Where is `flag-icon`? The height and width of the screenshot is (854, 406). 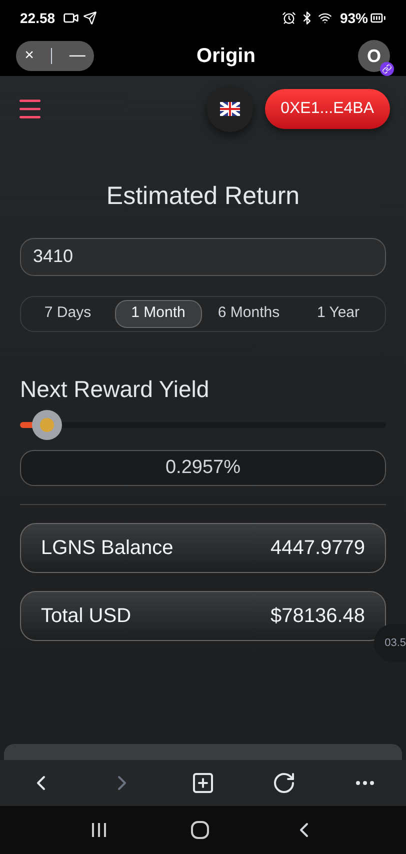
flag-icon is located at coordinates (230, 109).